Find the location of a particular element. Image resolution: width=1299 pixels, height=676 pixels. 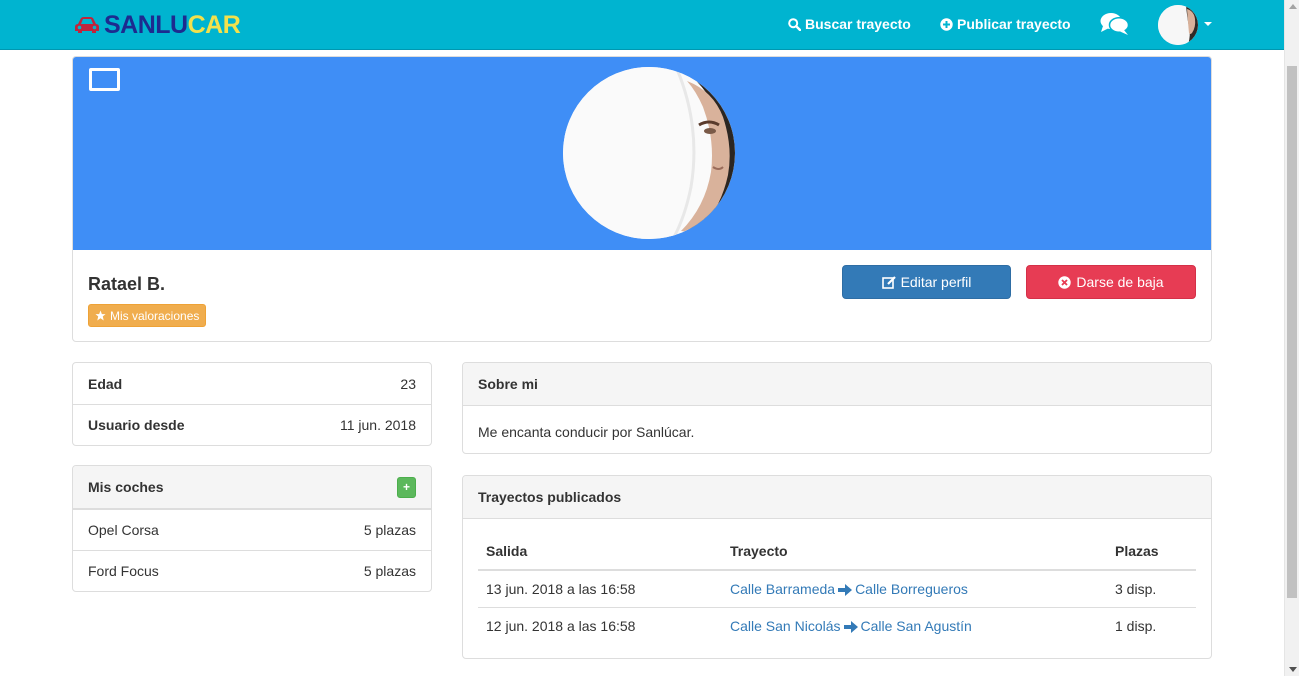

my-cars-title: Mis coches is located at coordinates (126, 487).